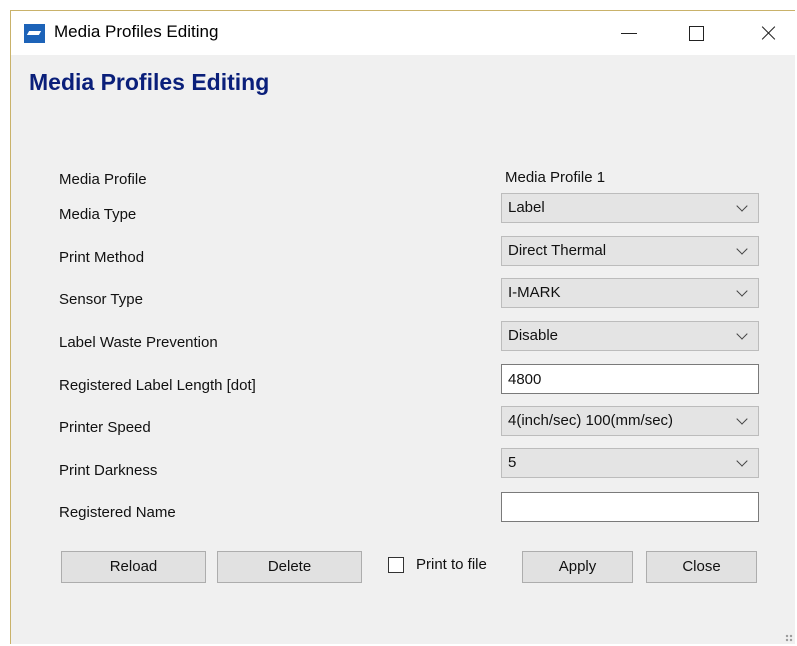 This screenshot has width=797, height=646. What do you see at coordinates (138, 342) in the screenshot?
I see `label-waste-prevention-label: Label Waste Prevention` at bounding box center [138, 342].